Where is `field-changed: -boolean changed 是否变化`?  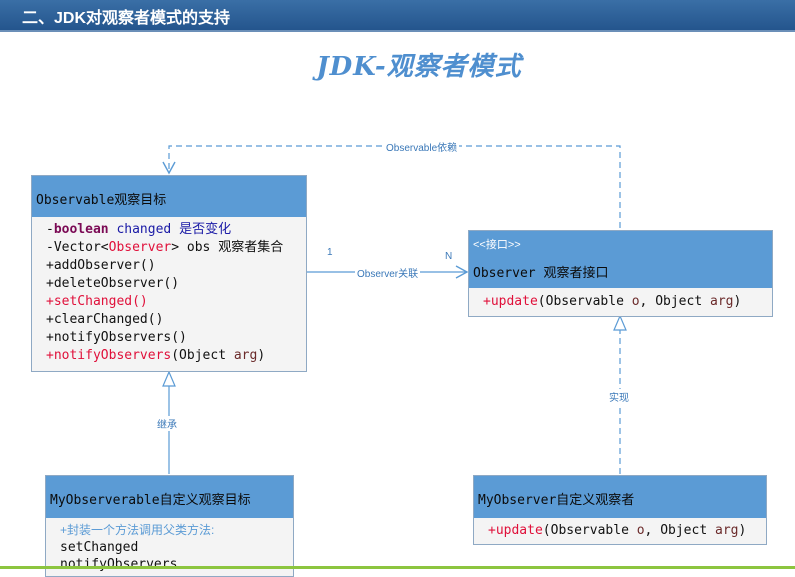 field-changed: -boolean changed 是否变化 is located at coordinates (139, 229).